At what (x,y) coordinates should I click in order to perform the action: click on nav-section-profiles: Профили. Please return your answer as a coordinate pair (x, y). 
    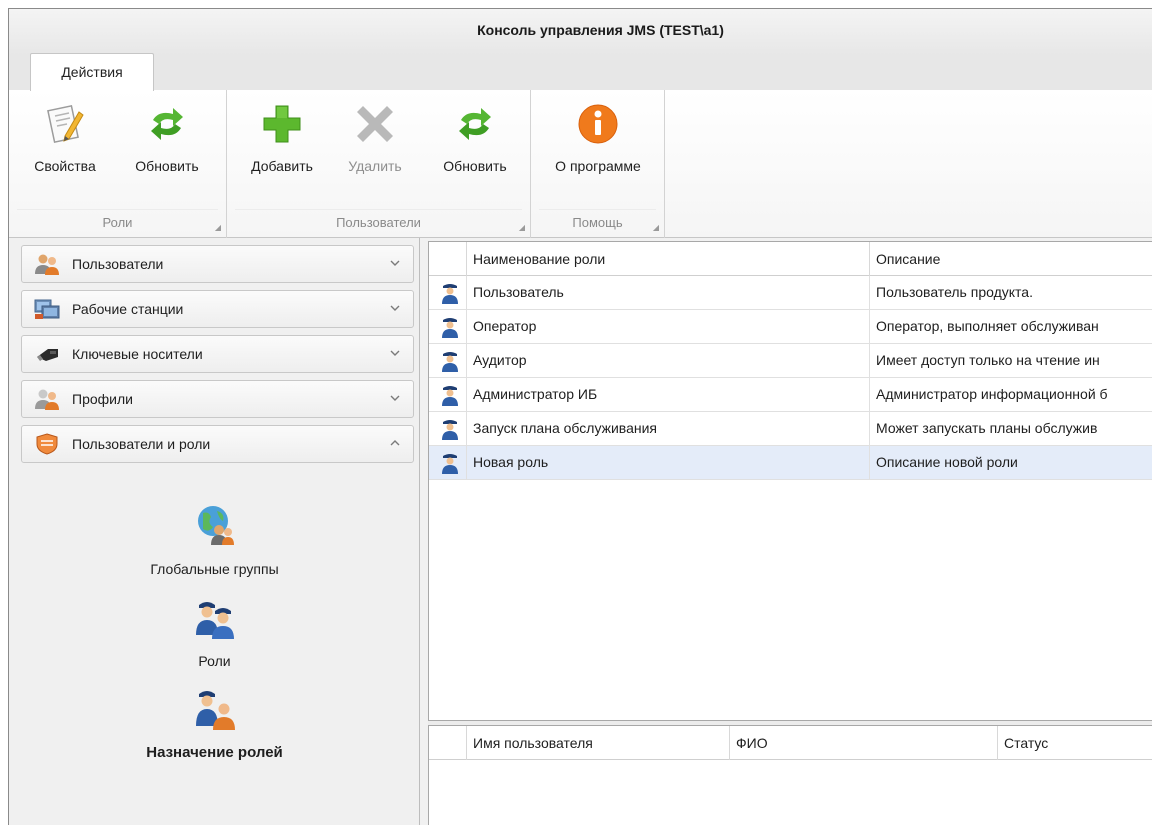
    Looking at the image, I should click on (217, 399).